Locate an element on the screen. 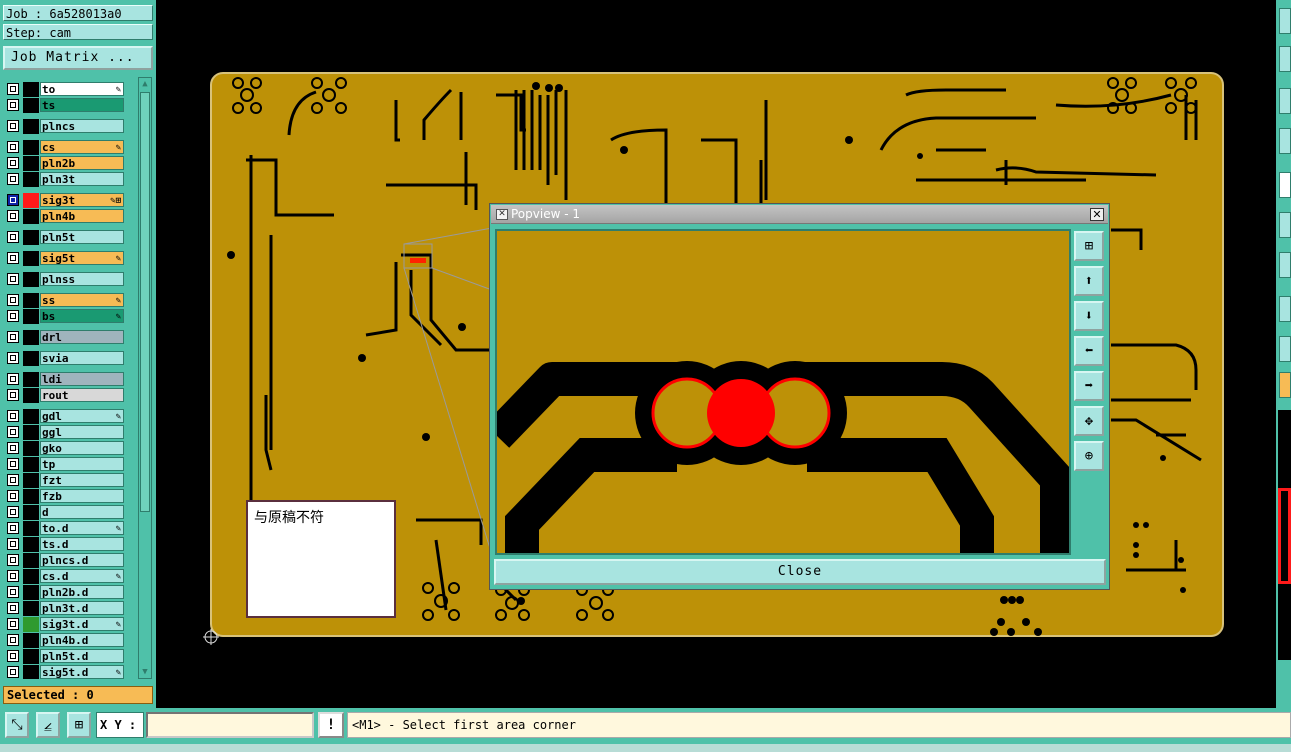 This screenshot has height=752, width=1291. layer-name: d is located at coordinates (82, 512).